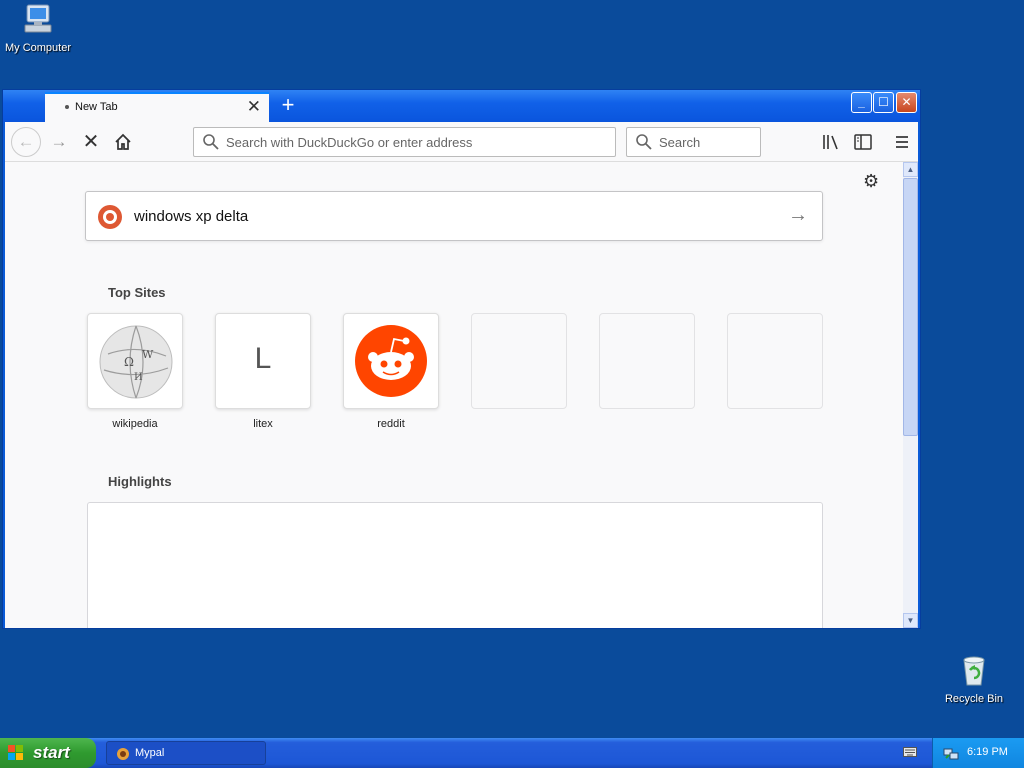 The width and height of the screenshot is (1024, 768). I want to click on sidebar-icon, so click(863, 142).